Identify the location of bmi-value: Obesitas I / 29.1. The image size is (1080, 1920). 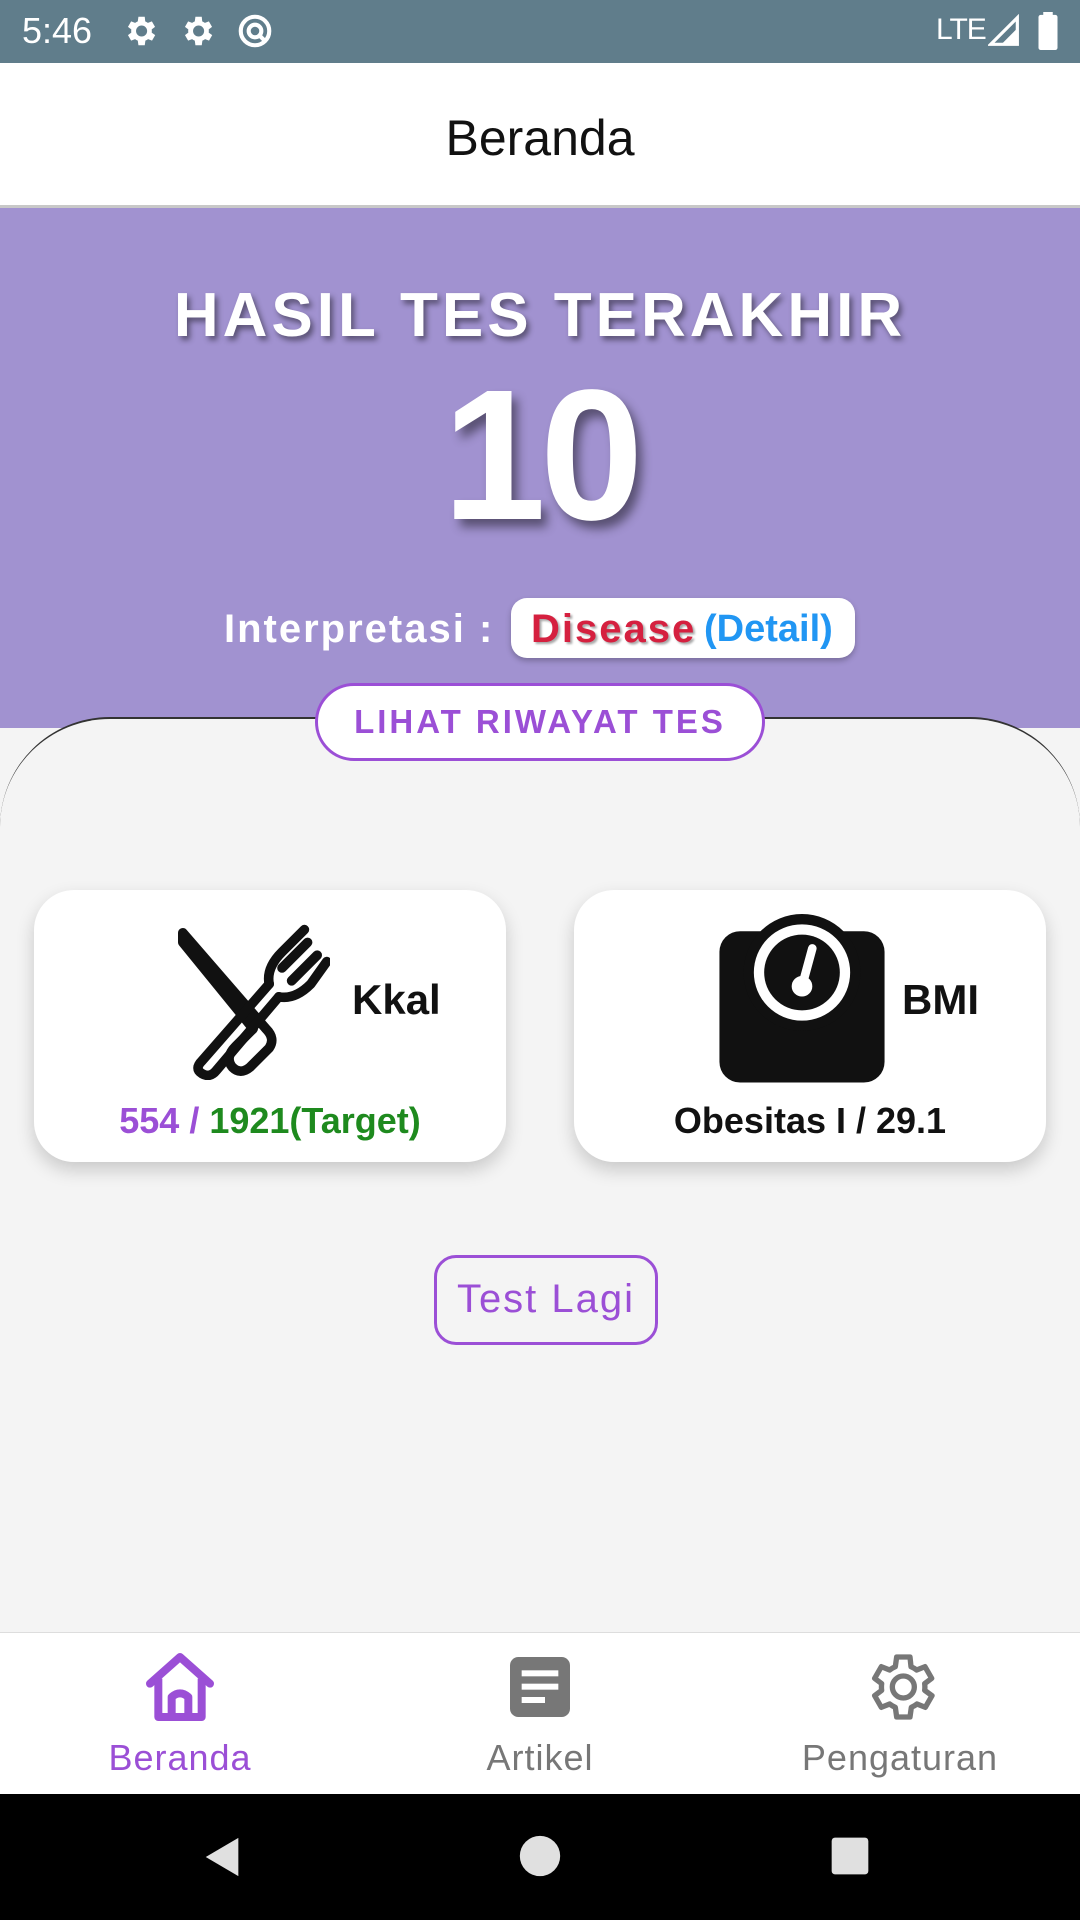
(810, 1120).